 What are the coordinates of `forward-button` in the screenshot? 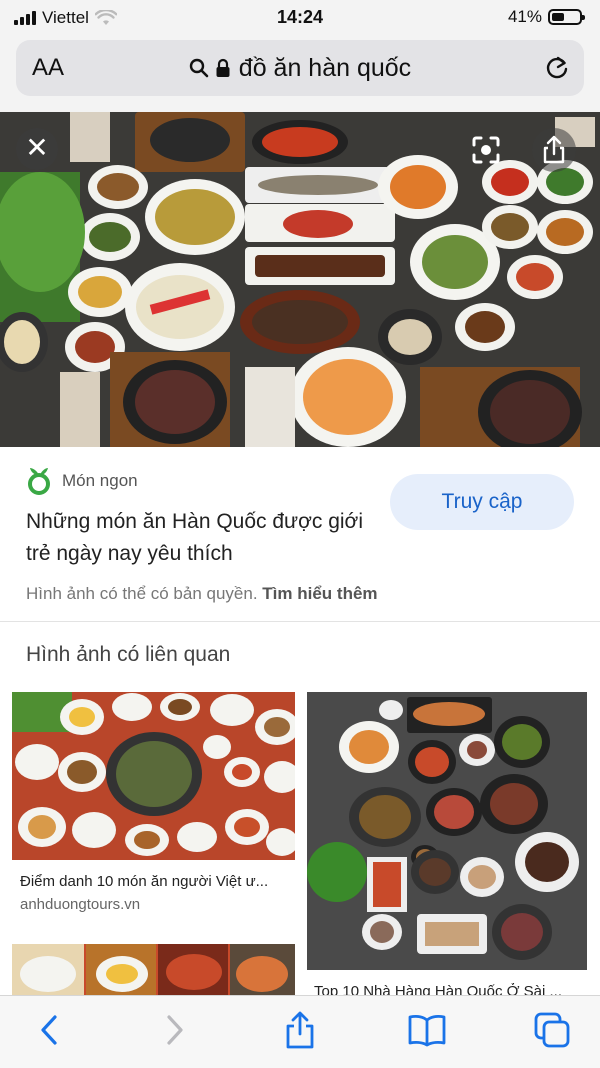 It's located at (175, 1030).